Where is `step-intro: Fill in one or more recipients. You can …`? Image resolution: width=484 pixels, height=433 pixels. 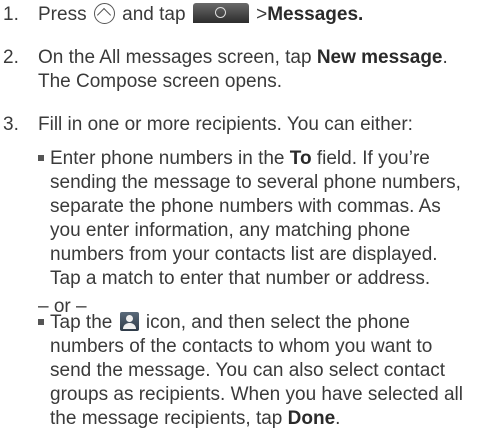 step-intro: Fill in one or more recipients. You can … is located at coordinates (225, 124).